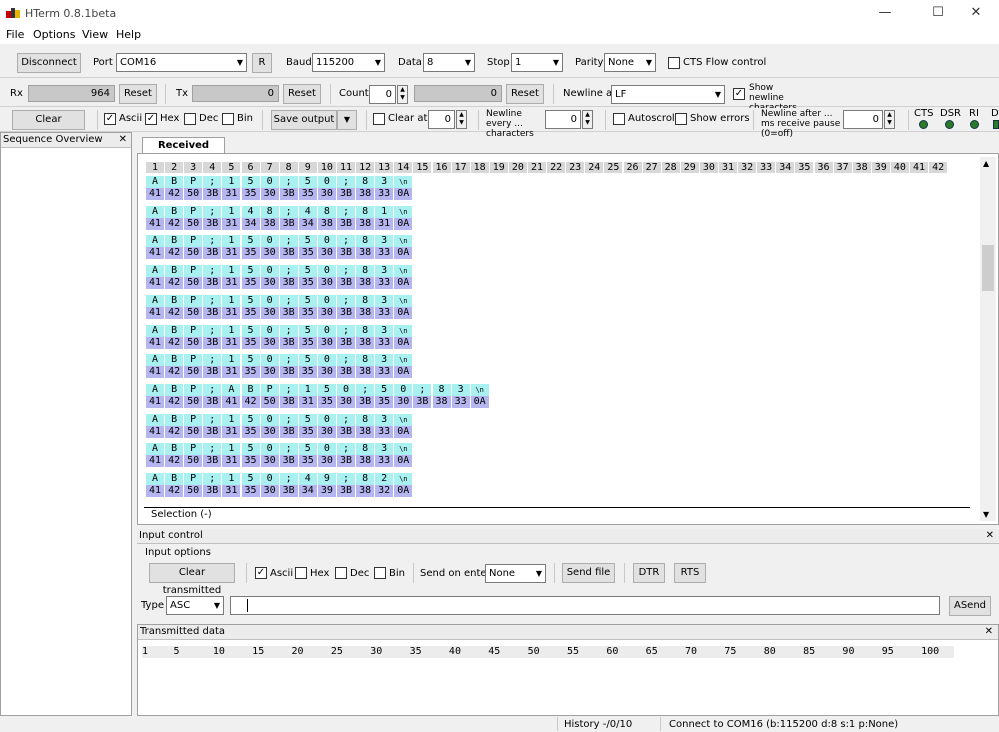  I want to click on parity-select: None ▼, so click(630, 62).